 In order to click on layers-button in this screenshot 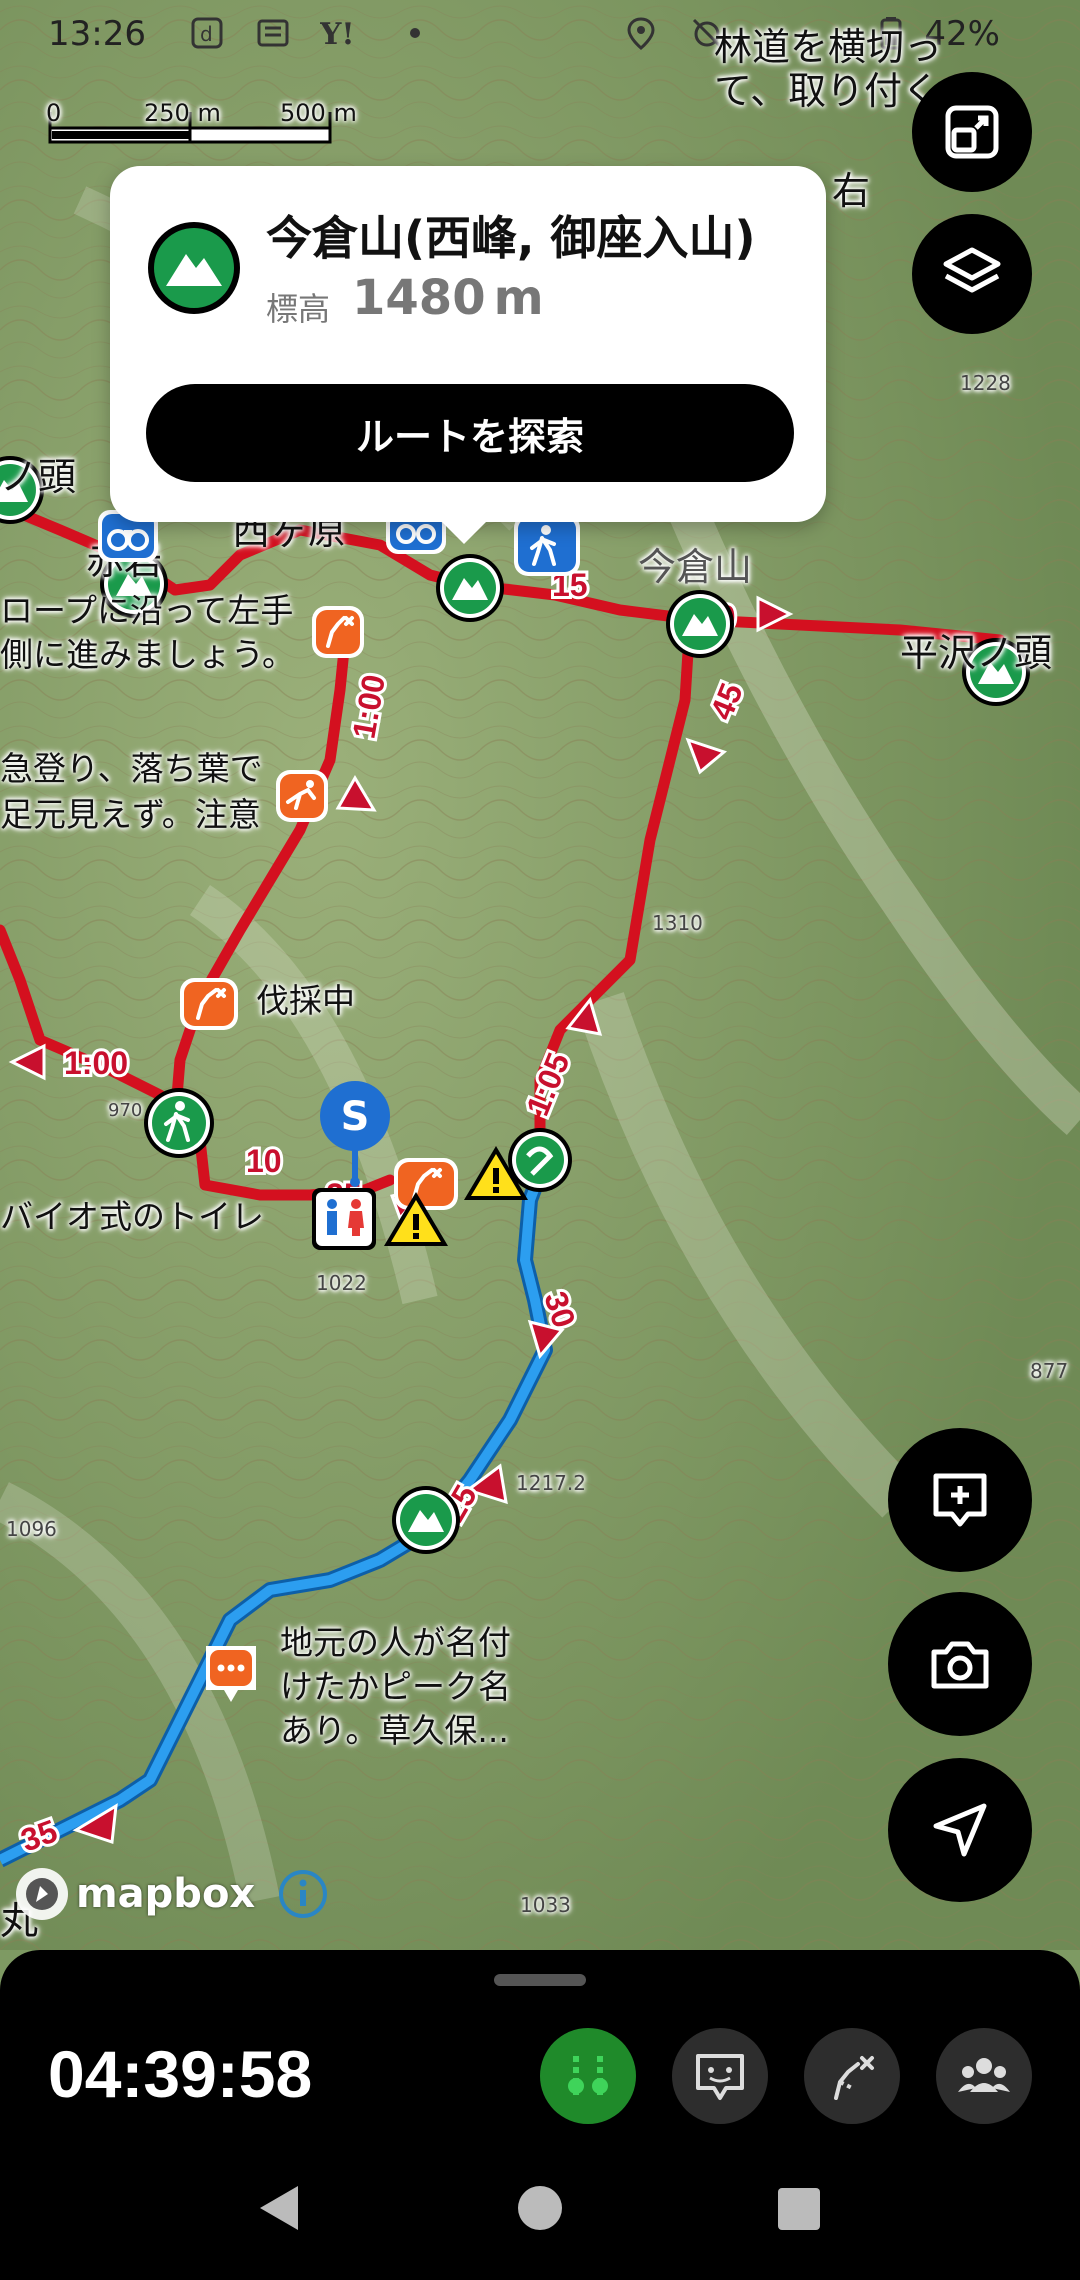, I will do `click(972, 274)`.